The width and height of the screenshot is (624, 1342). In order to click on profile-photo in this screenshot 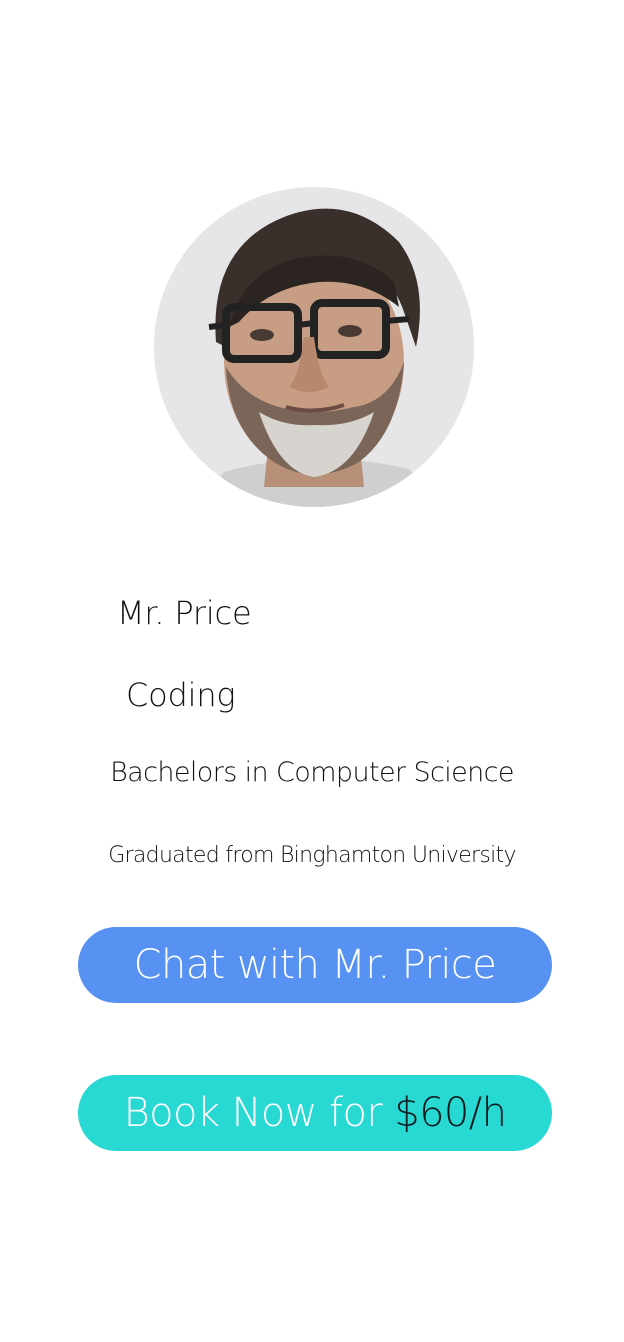, I will do `click(314, 347)`.